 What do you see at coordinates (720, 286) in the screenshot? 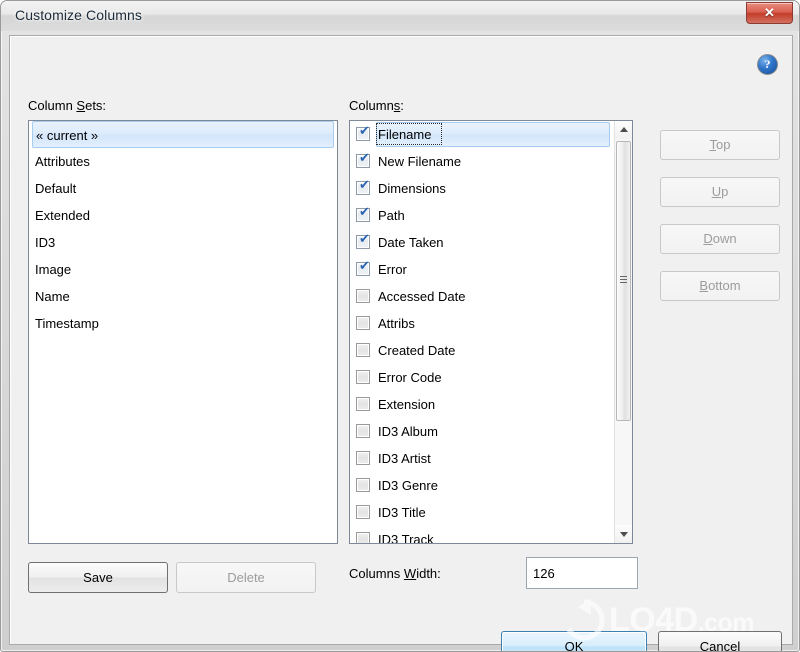
I see `bottom-button: Bottom` at bounding box center [720, 286].